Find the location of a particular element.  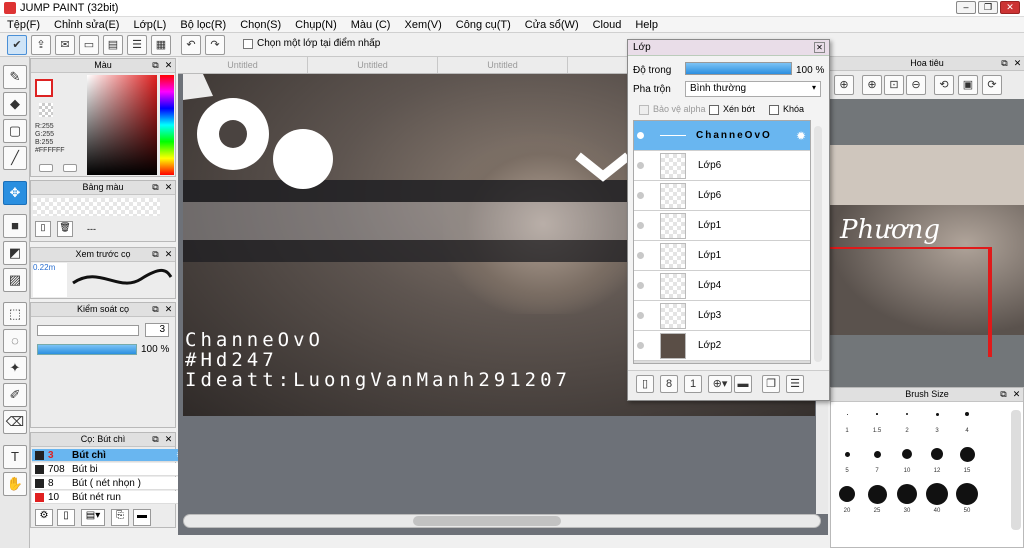

clipping-checkbox is located at coordinates (714, 110).